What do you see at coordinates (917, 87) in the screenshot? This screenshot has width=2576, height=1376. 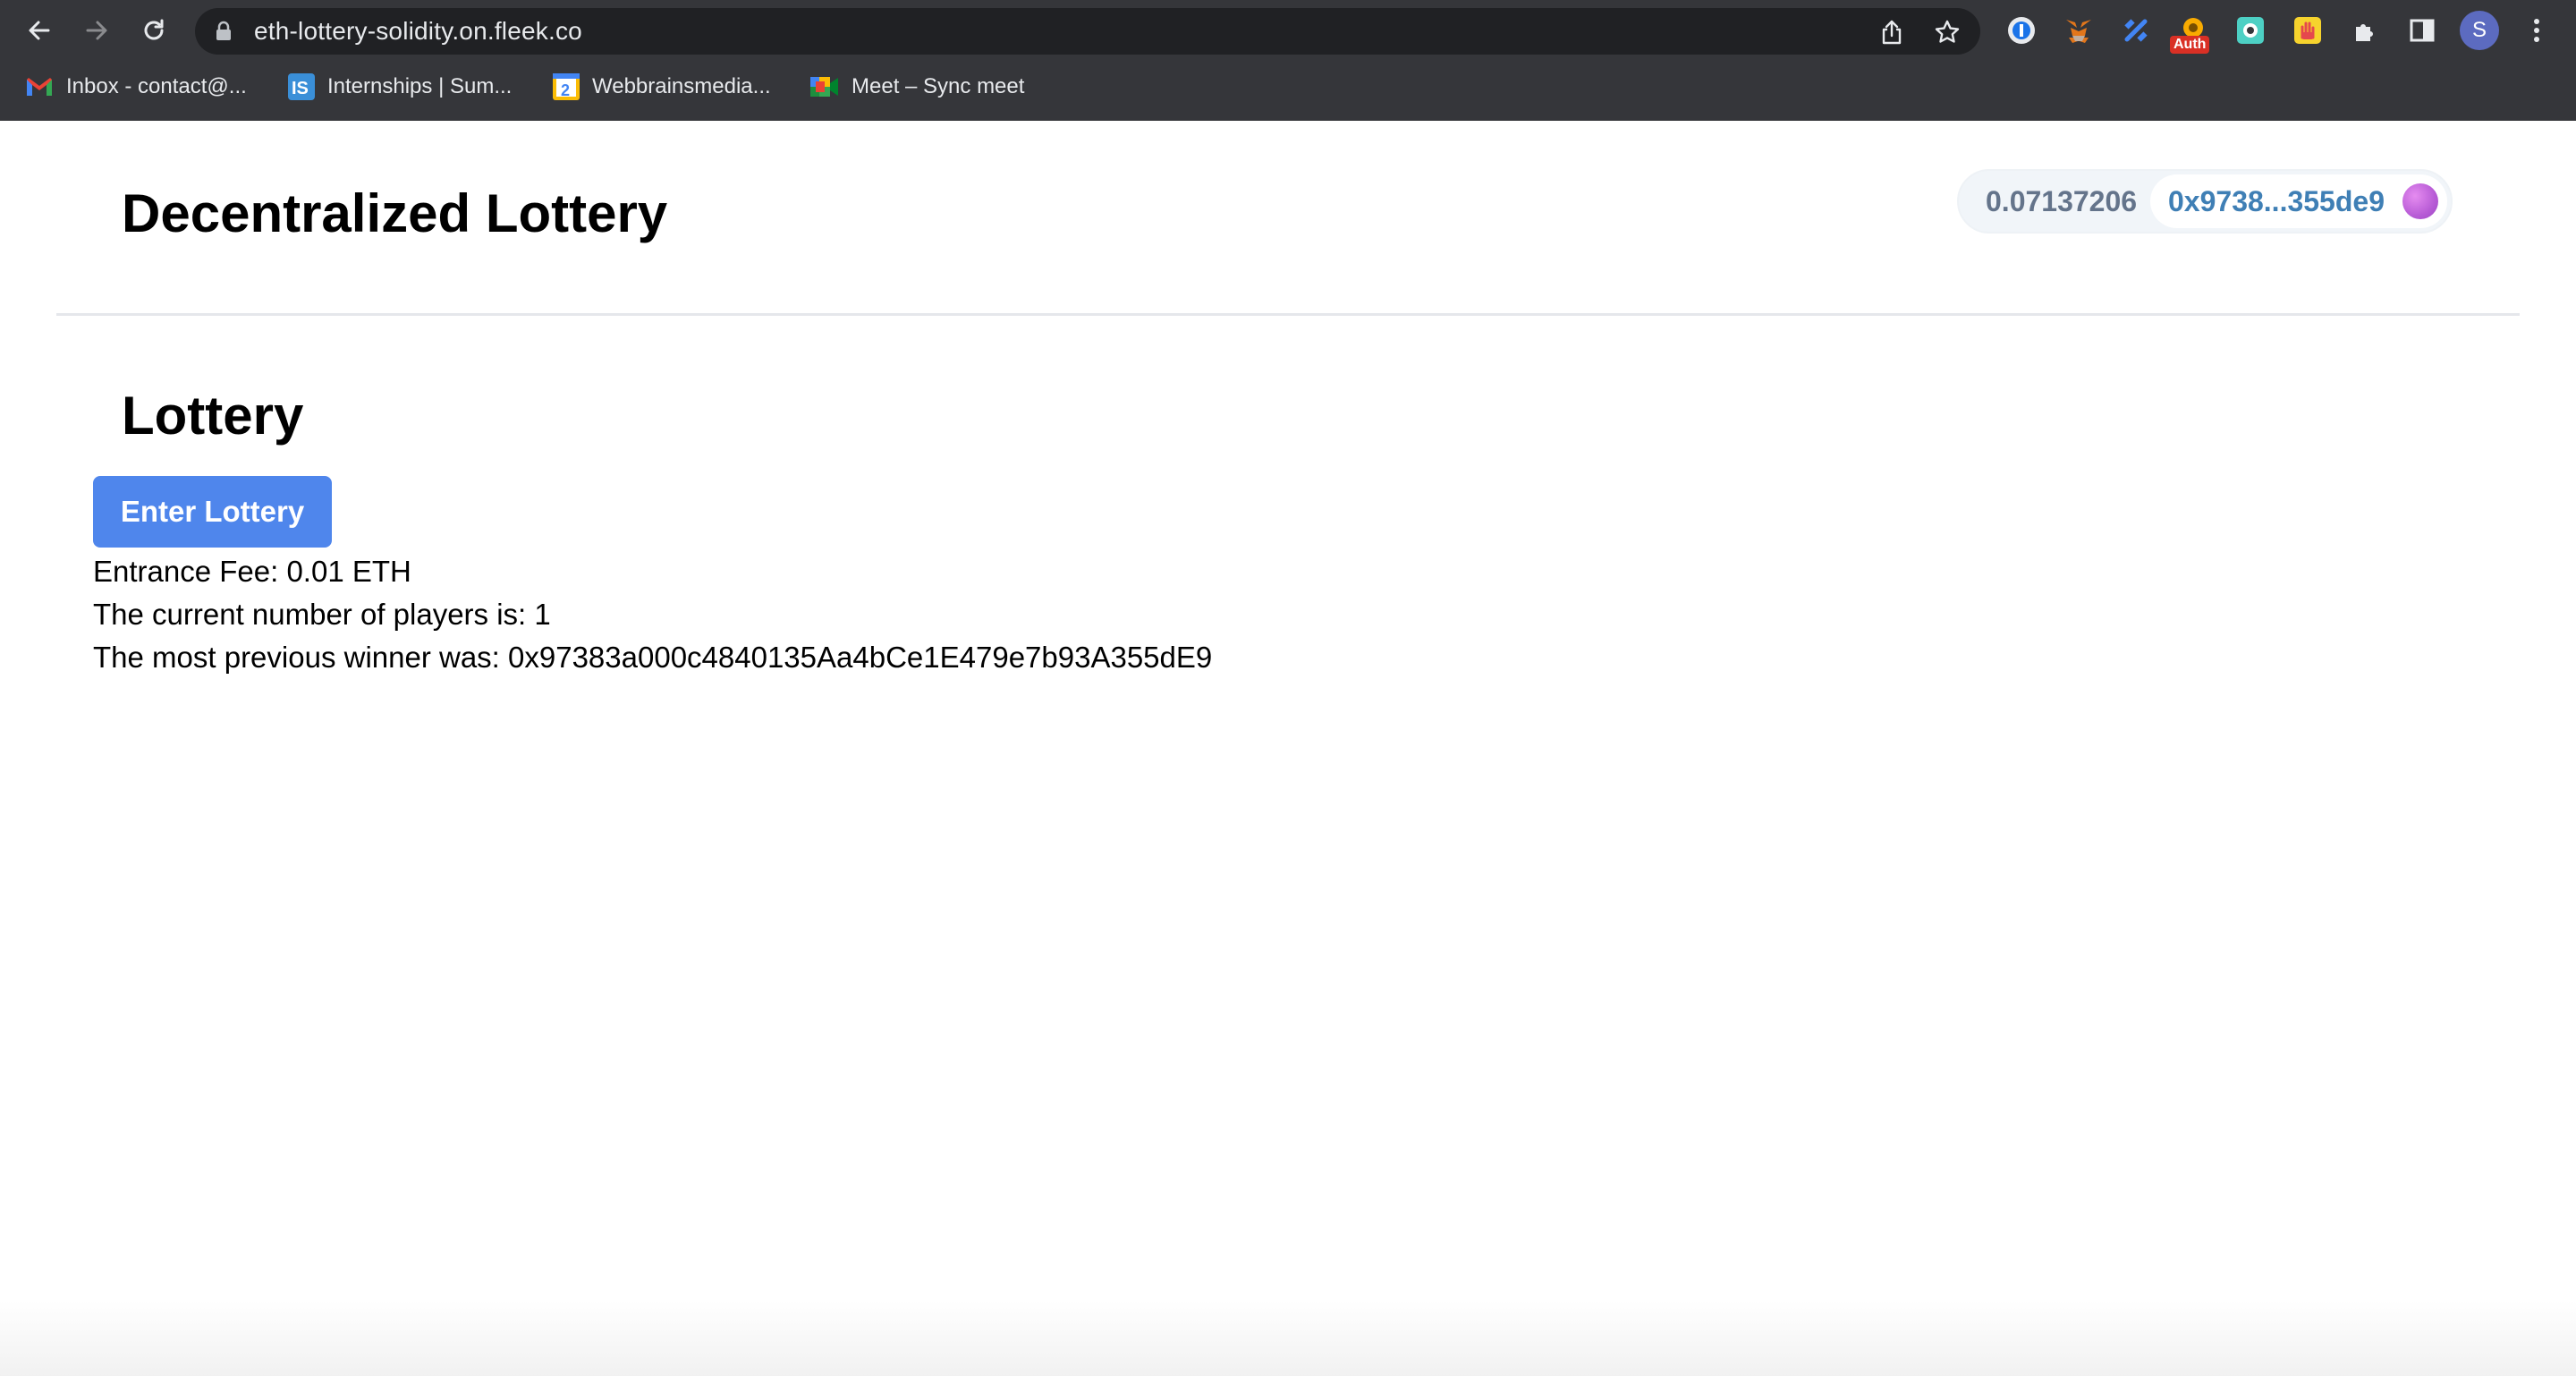 I see `bookmark-meet: Meet – Sync meet` at bounding box center [917, 87].